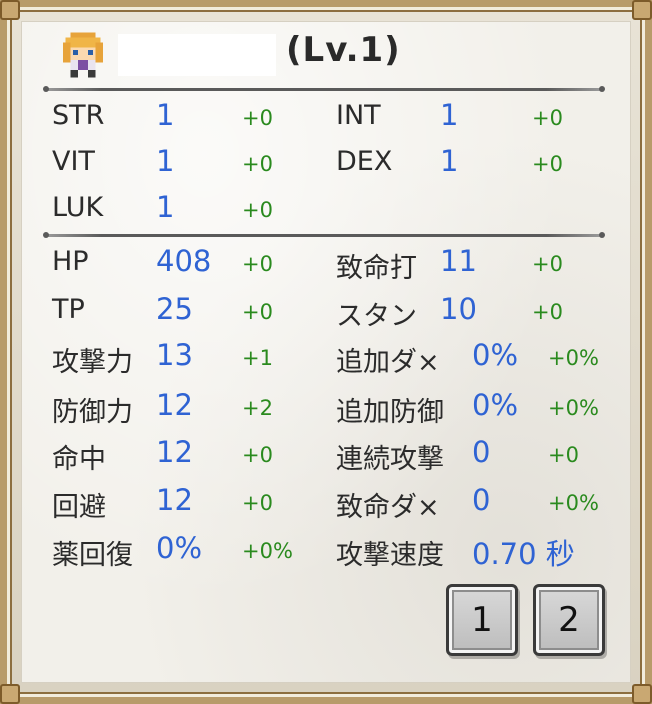 The height and width of the screenshot is (704, 652). What do you see at coordinates (458, 261) in the screenshot?
I see `stat-value: 11` at bounding box center [458, 261].